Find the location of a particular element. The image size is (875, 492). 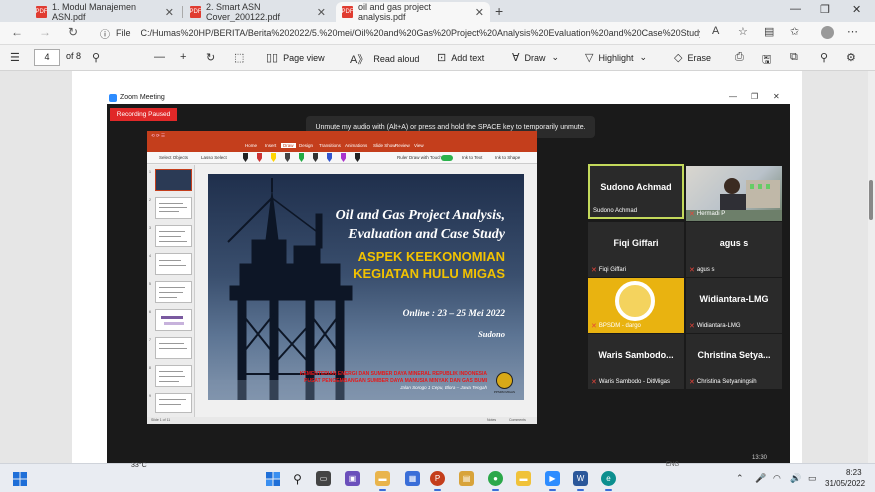

folder-icon: ▬ is located at coordinates (523, 478).